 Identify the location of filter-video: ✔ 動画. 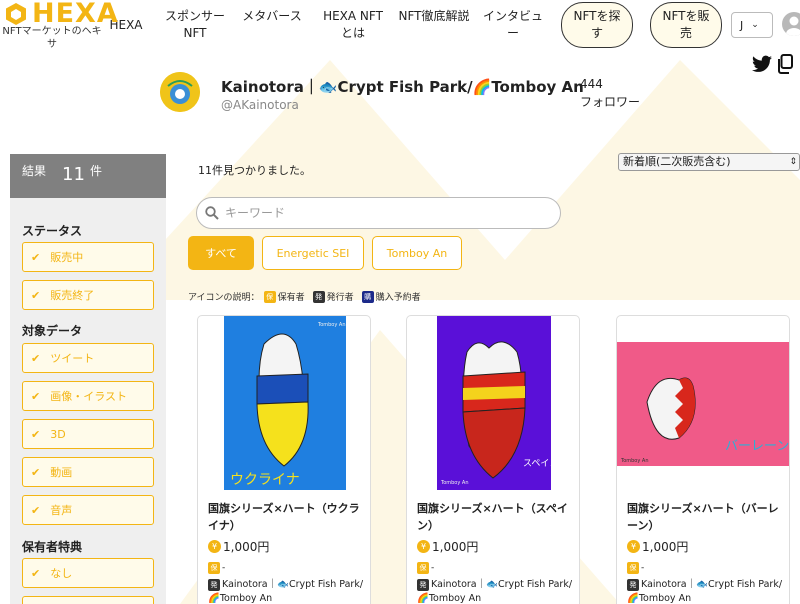
(88, 472).